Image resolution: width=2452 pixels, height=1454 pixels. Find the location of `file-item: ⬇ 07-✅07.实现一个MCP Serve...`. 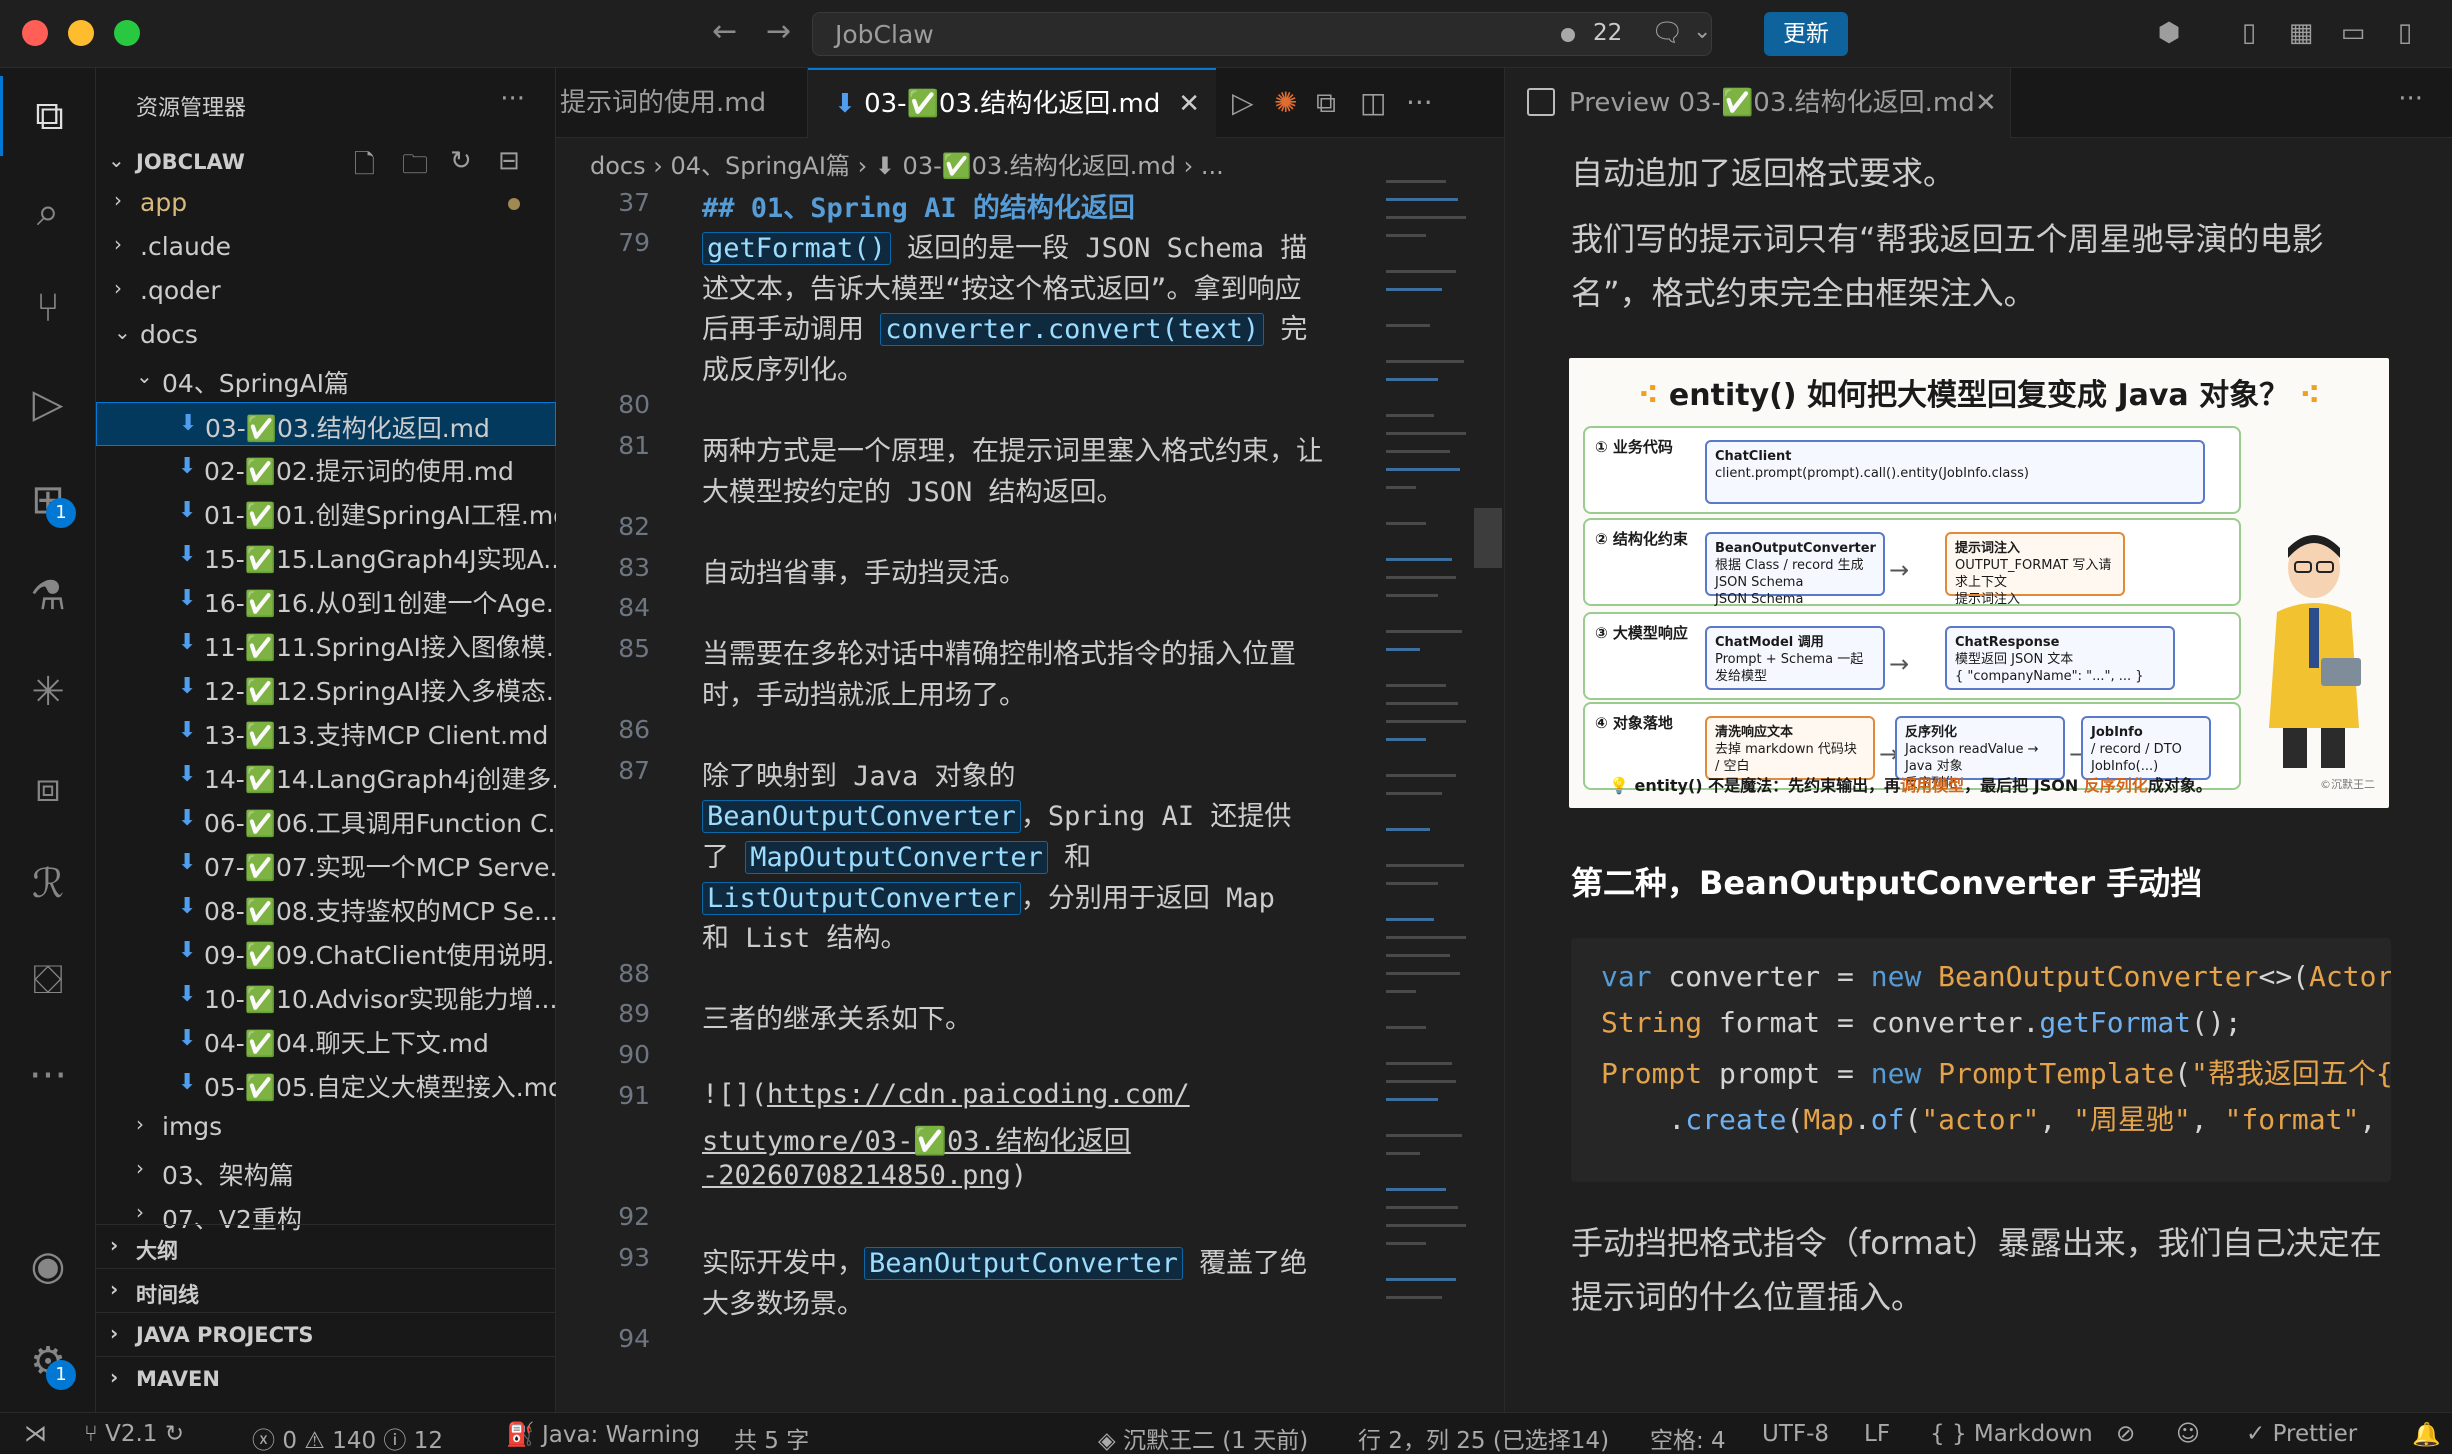

file-item: ⬇ 07-✅07.实现一个MCP Serve... is located at coordinates (326, 864).